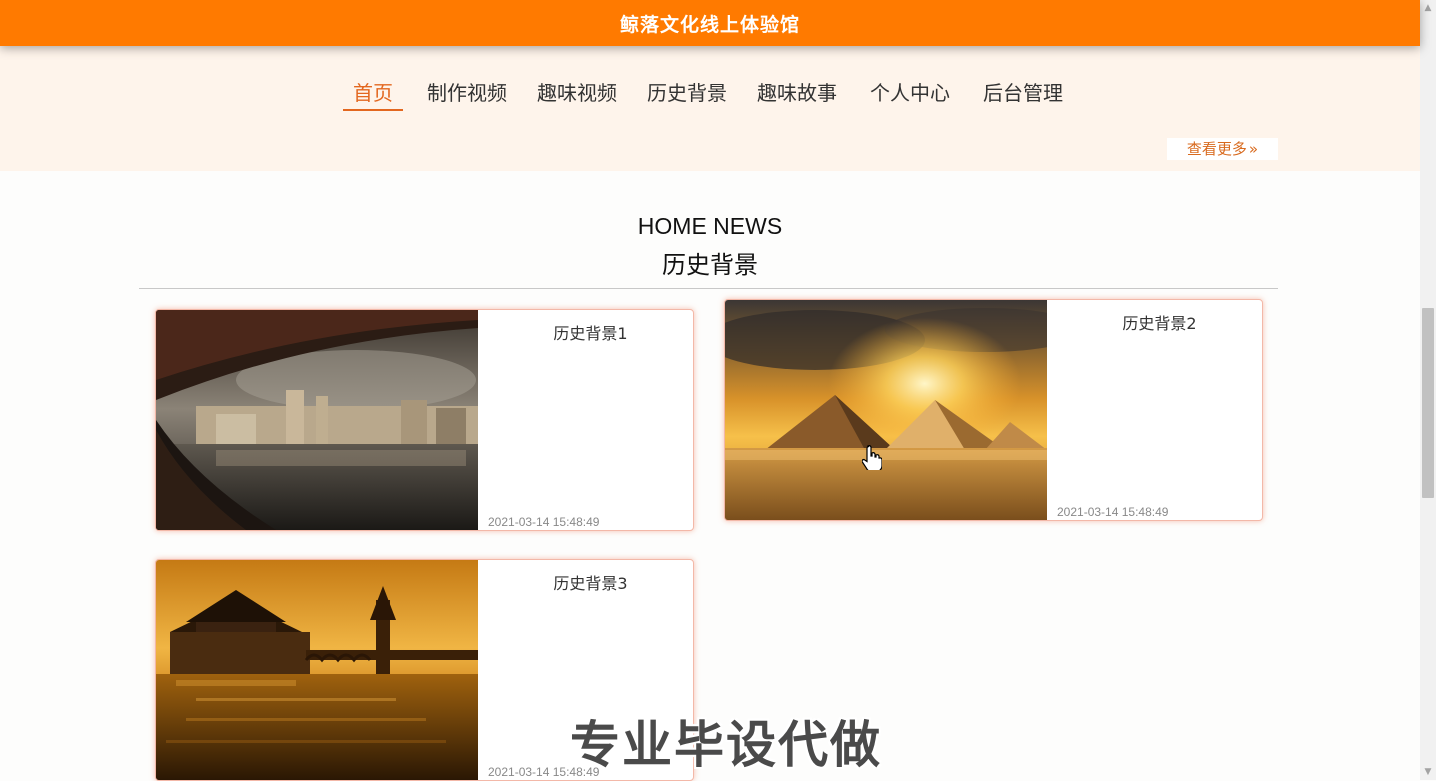 The width and height of the screenshot is (1436, 781). What do you see at coordinates (886, 410) in the screenshot?
I see `card-image-pyramids` at bounding box center [886, 410].